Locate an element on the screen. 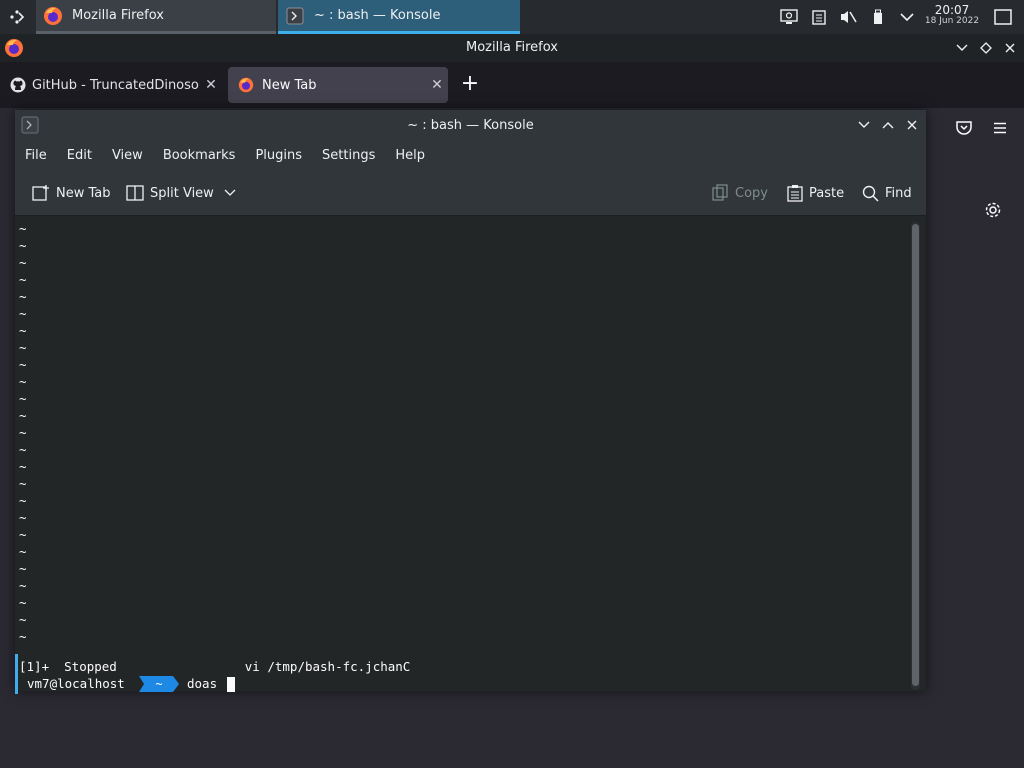  task-label: ~ : bash — Konsole is located at coordinates (377, 15).